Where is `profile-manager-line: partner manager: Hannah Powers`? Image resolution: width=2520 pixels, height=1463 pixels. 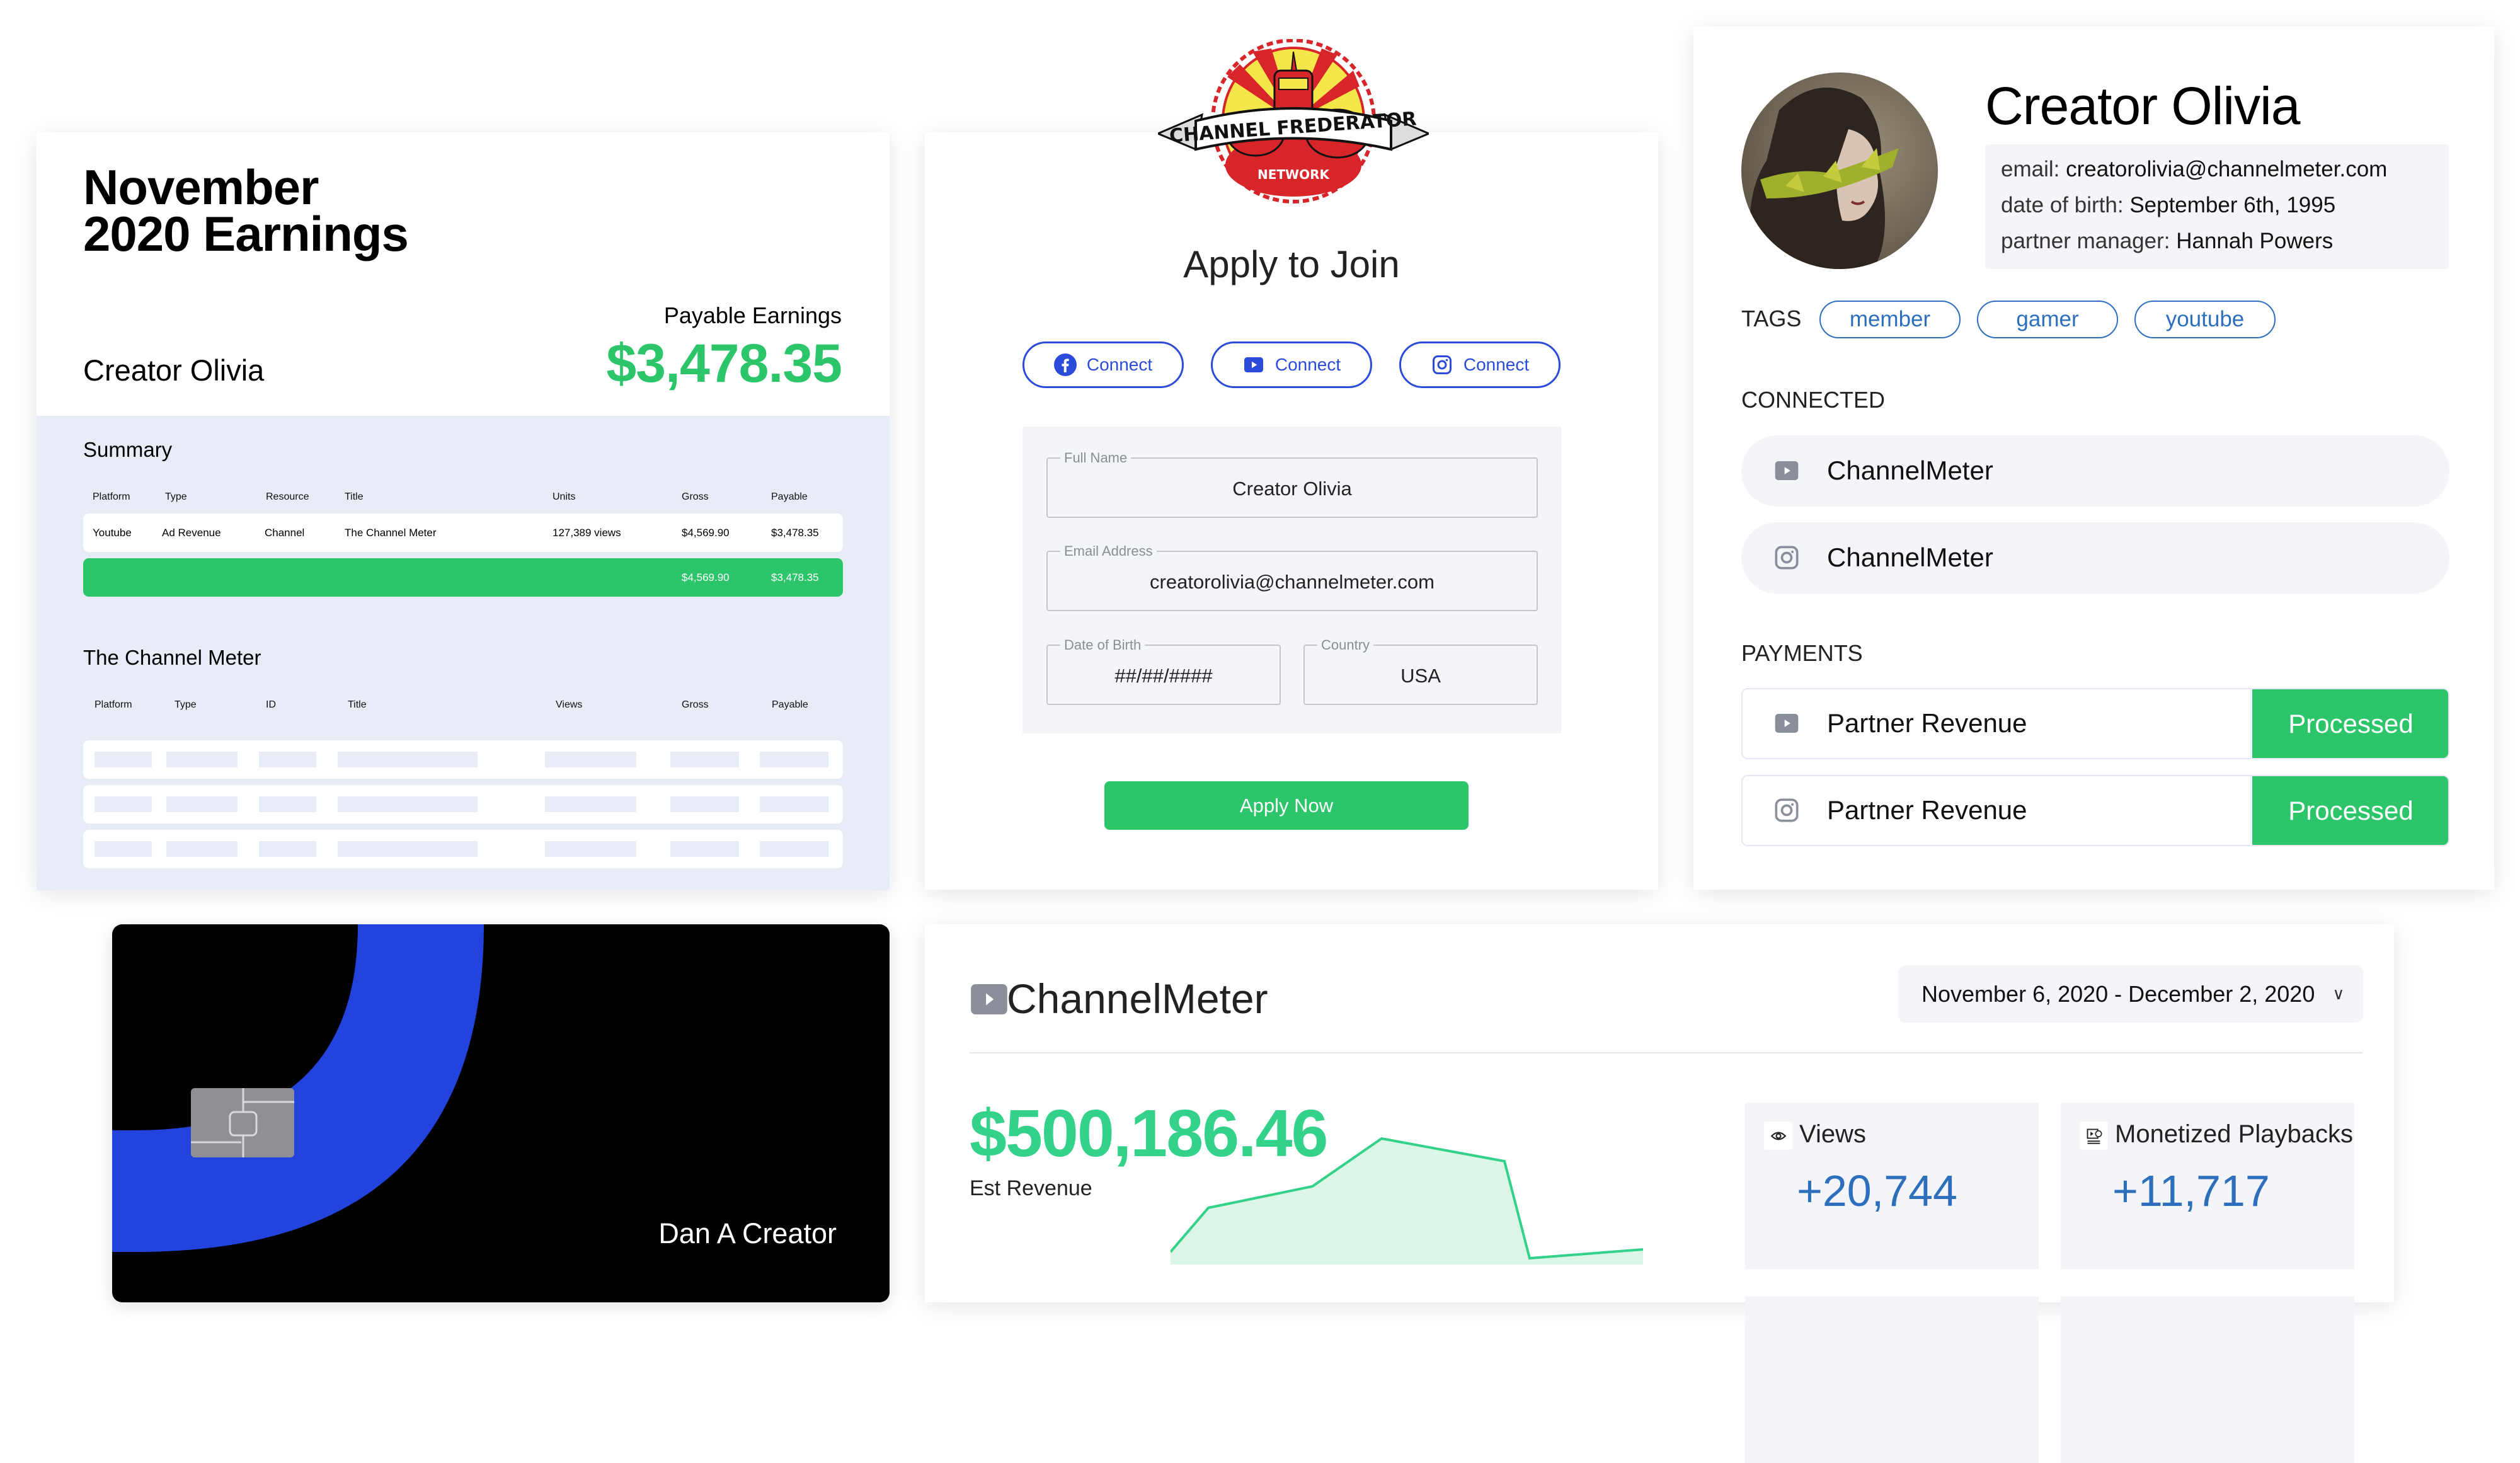 profile-manager-line: partner manager: Hannah Powers is located at coordinates (2167, 241).